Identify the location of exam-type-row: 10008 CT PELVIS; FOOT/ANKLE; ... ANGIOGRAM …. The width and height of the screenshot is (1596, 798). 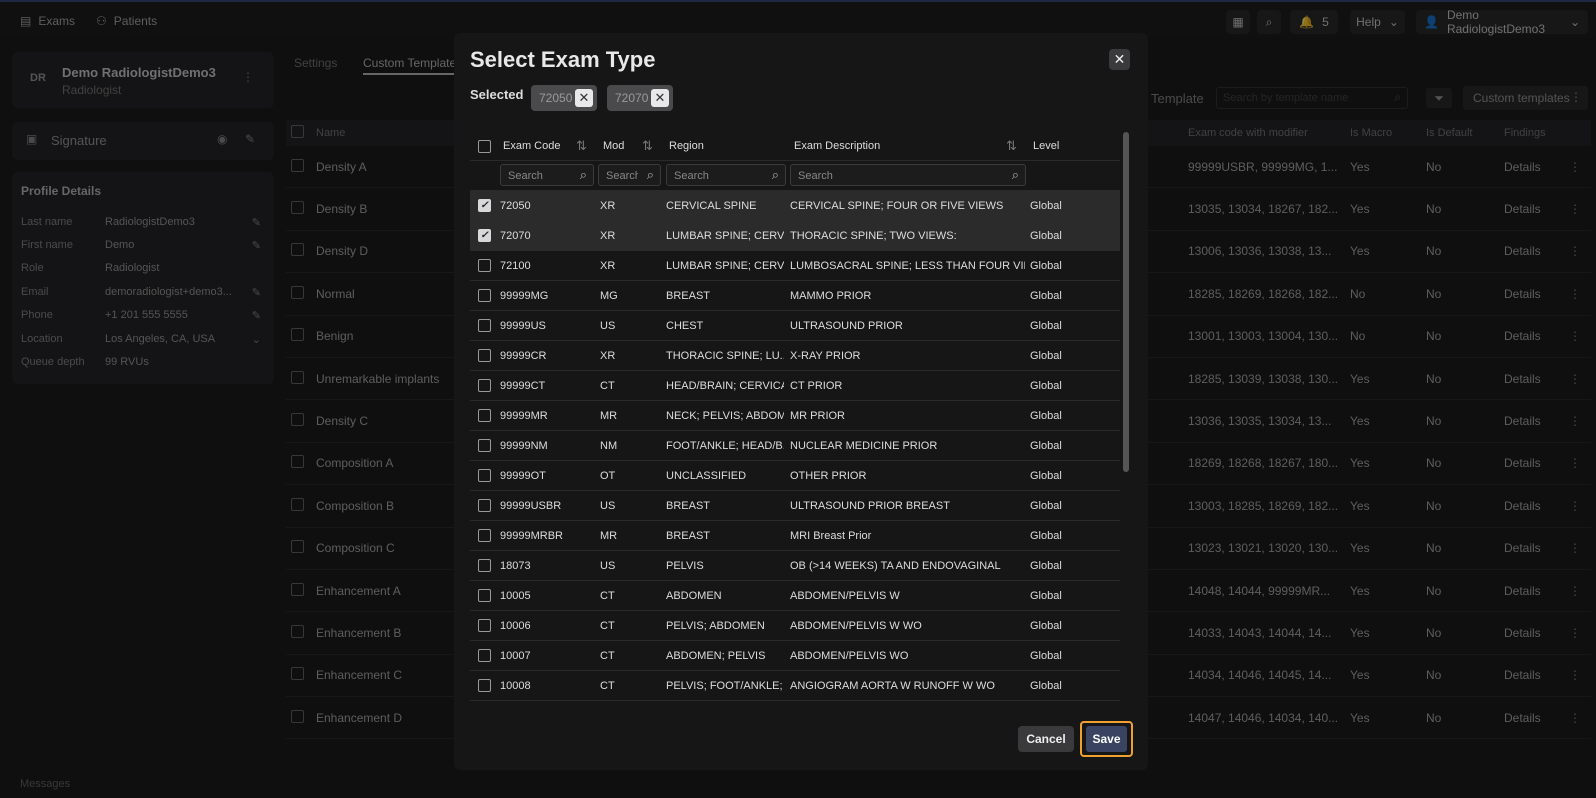
(795, 686).